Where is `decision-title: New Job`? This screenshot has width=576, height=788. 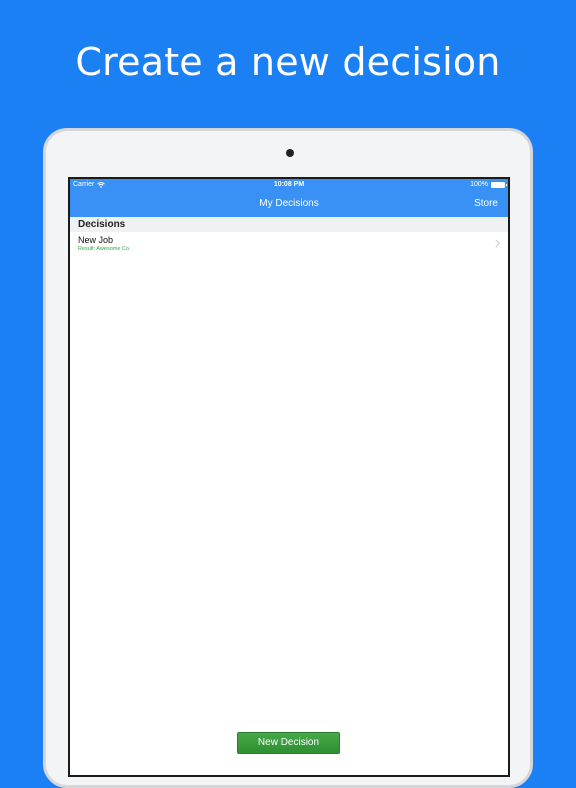 decision-title: New Job is located at coordinates (96, 240).